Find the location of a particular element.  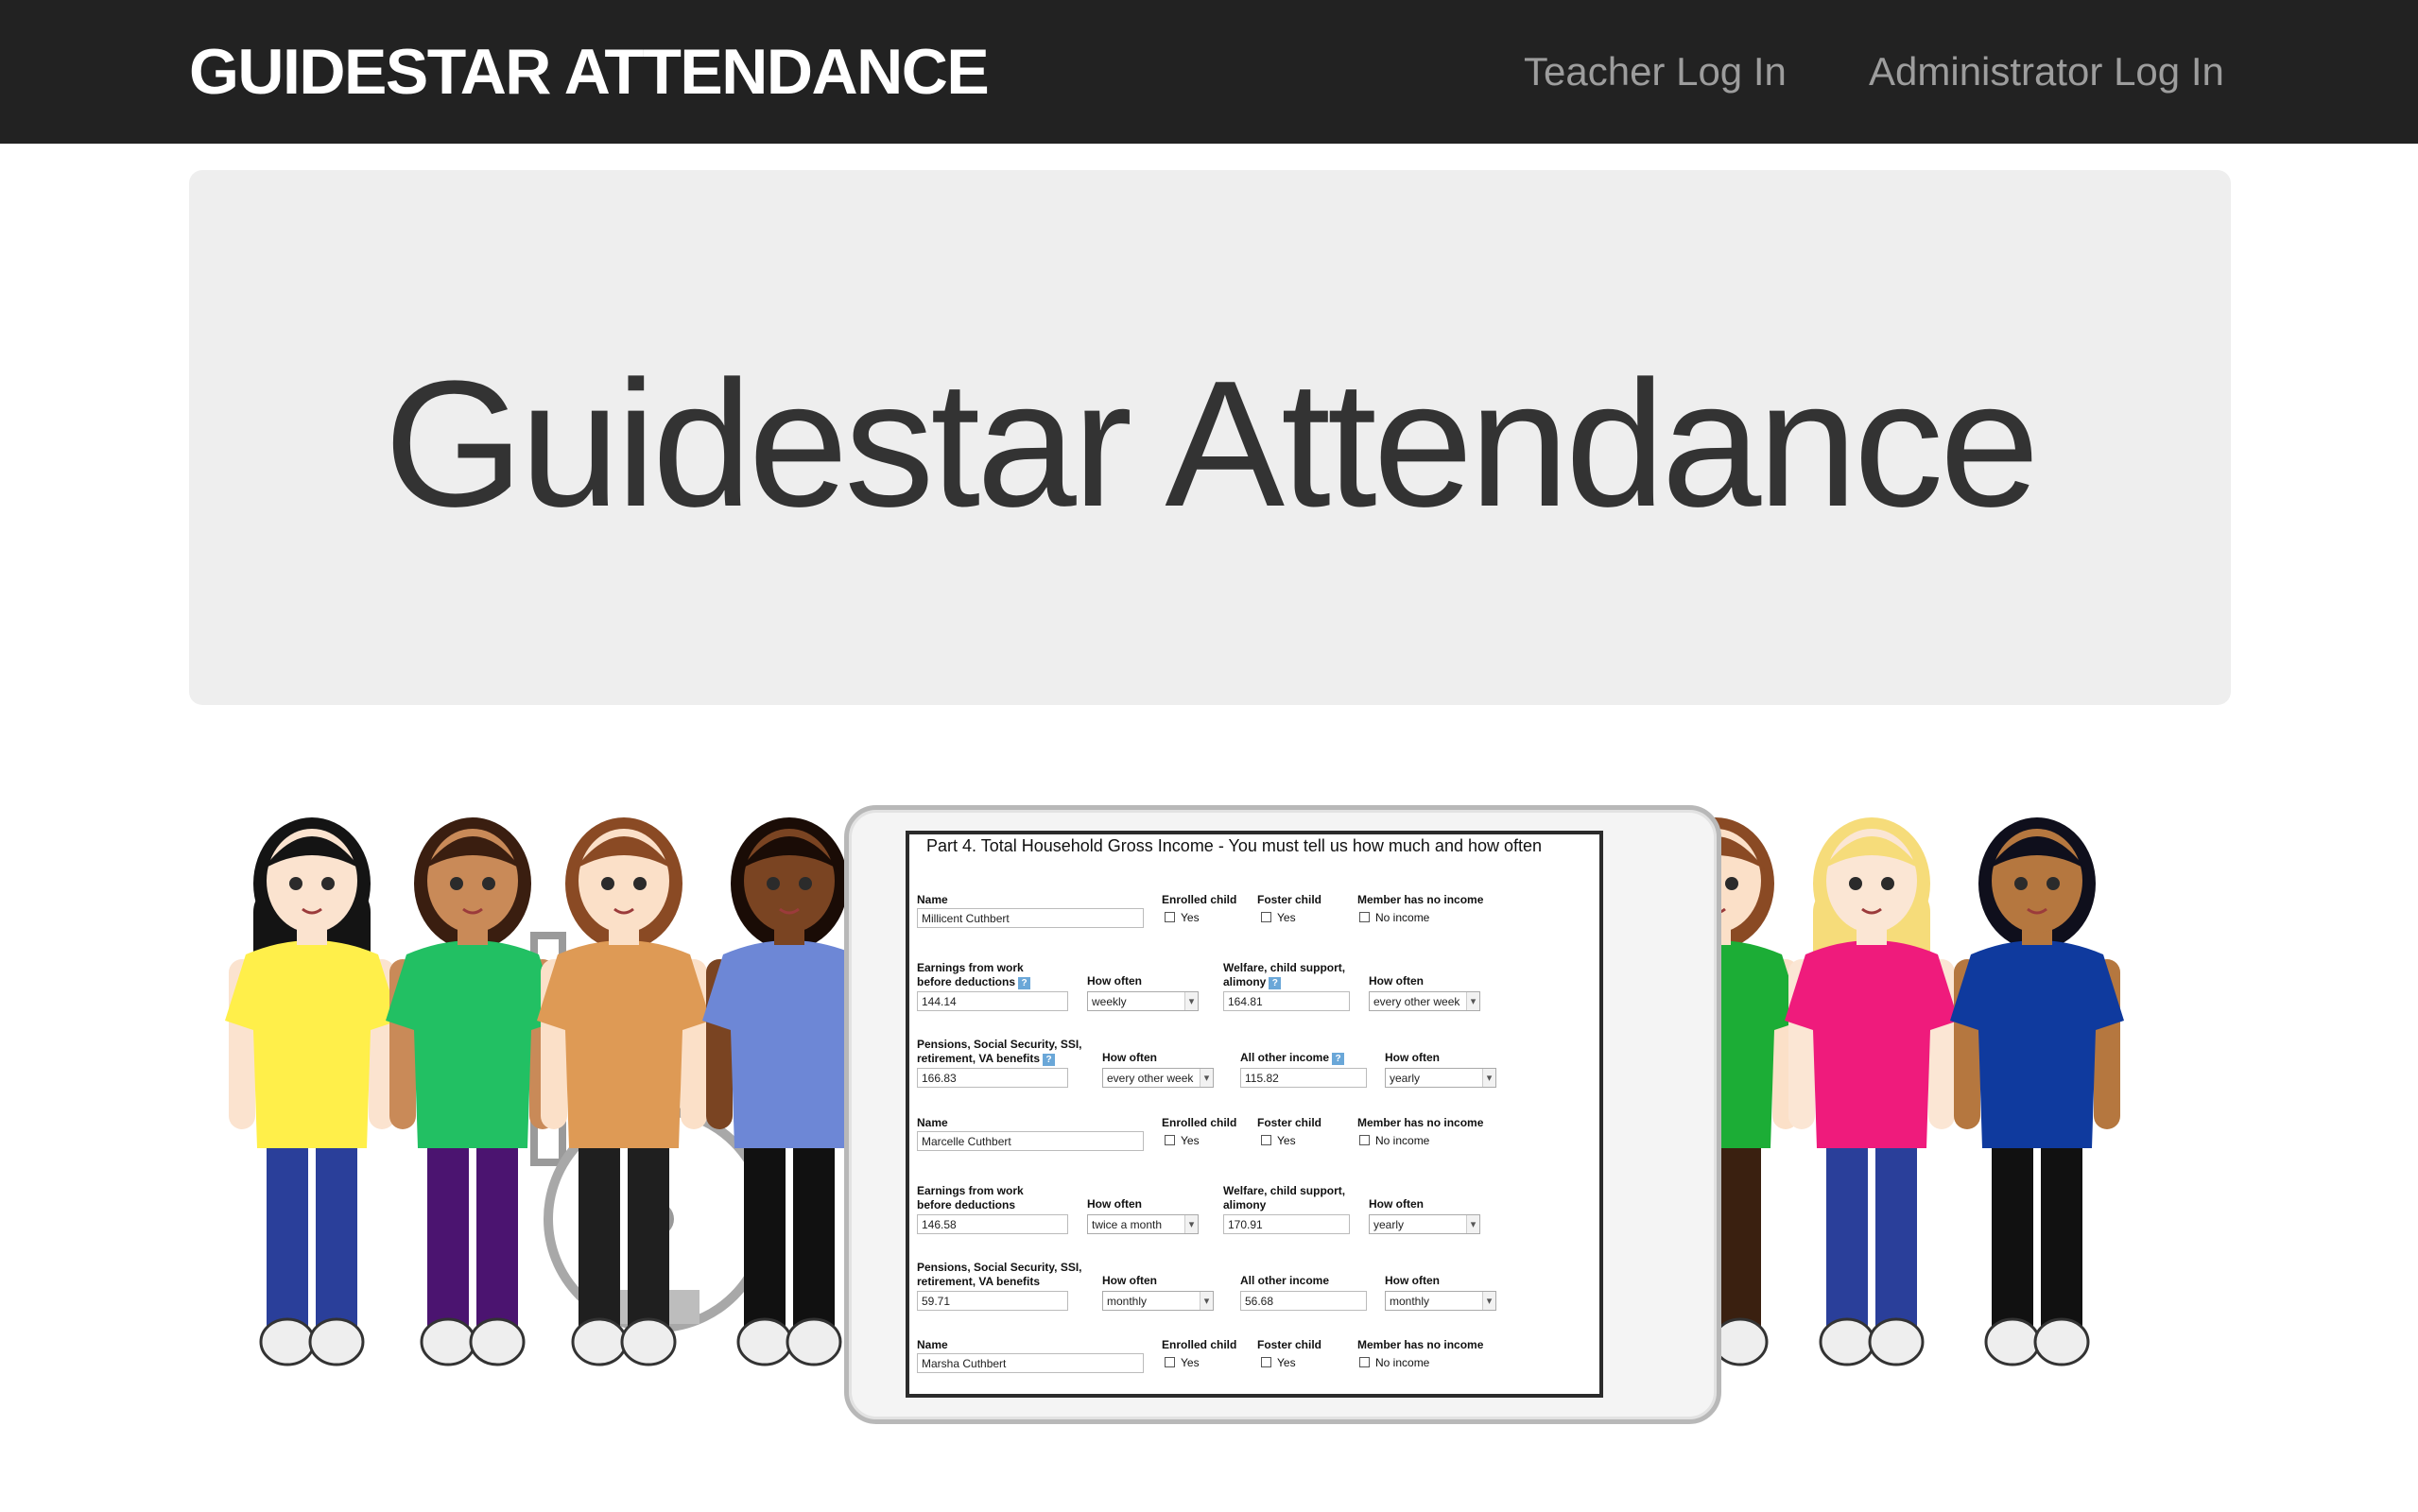

earnings-field: 144.14 is located at coordinates (992, 1001).